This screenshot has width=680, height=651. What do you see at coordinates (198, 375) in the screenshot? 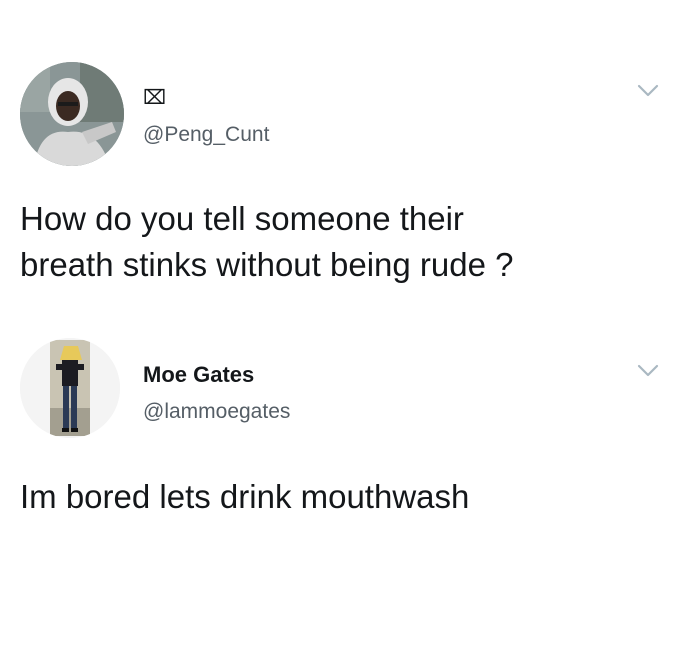
I see `display-name: Moe Gates` at bounding box center [198, 375].